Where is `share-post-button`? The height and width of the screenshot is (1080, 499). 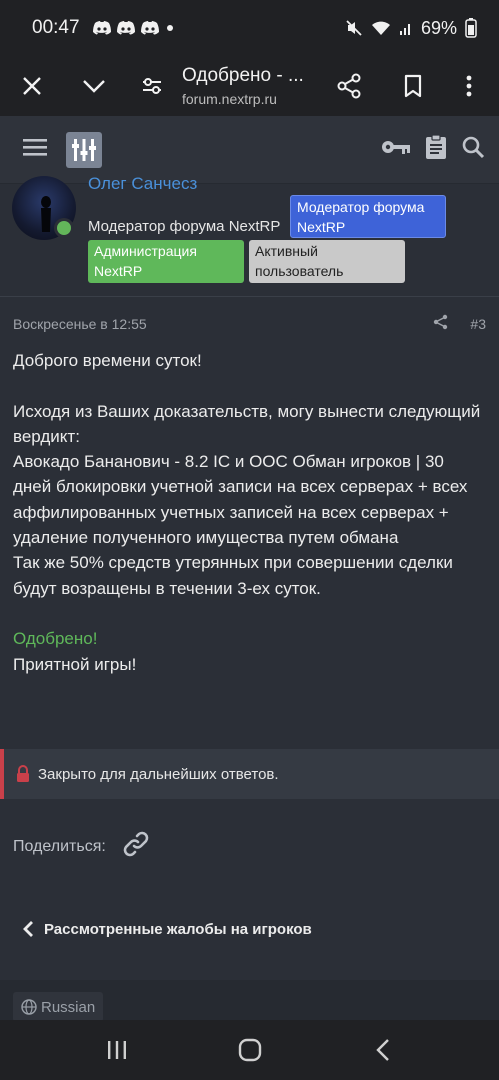
share-post-button is located at coordinates (440, 323).